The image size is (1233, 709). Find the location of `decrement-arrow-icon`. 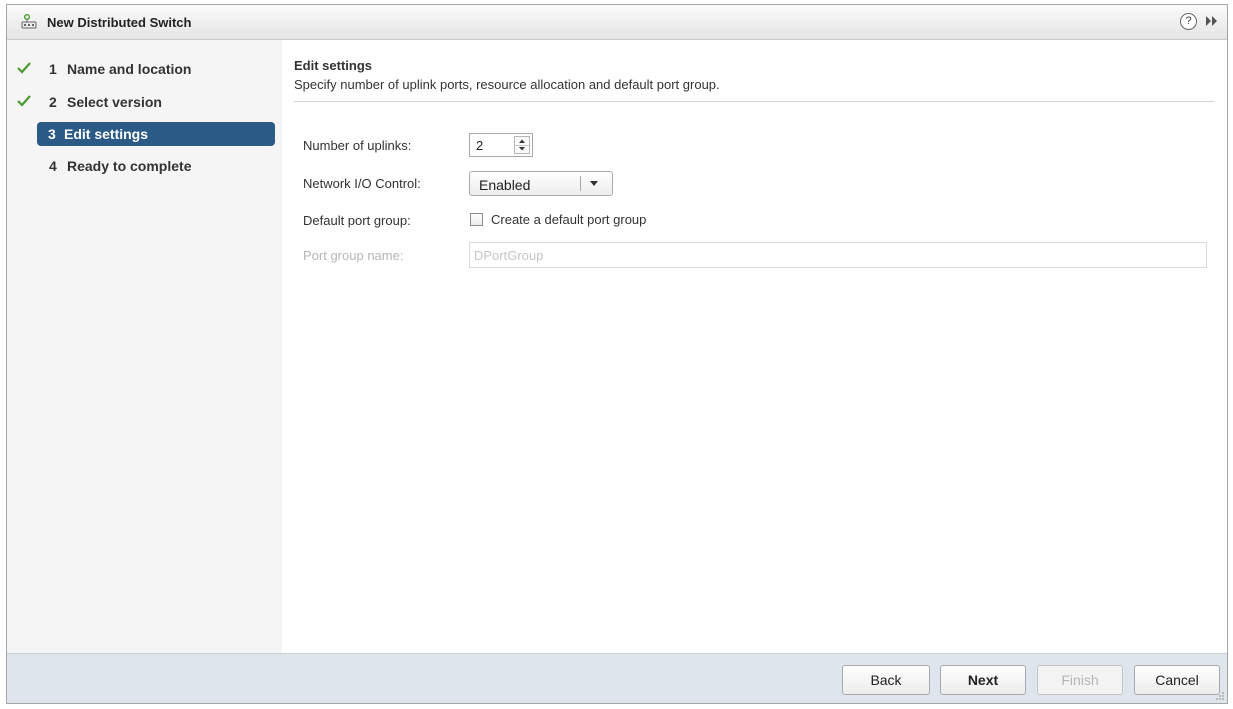

decrement-arrow-icon is located at coordinates (522, 149).